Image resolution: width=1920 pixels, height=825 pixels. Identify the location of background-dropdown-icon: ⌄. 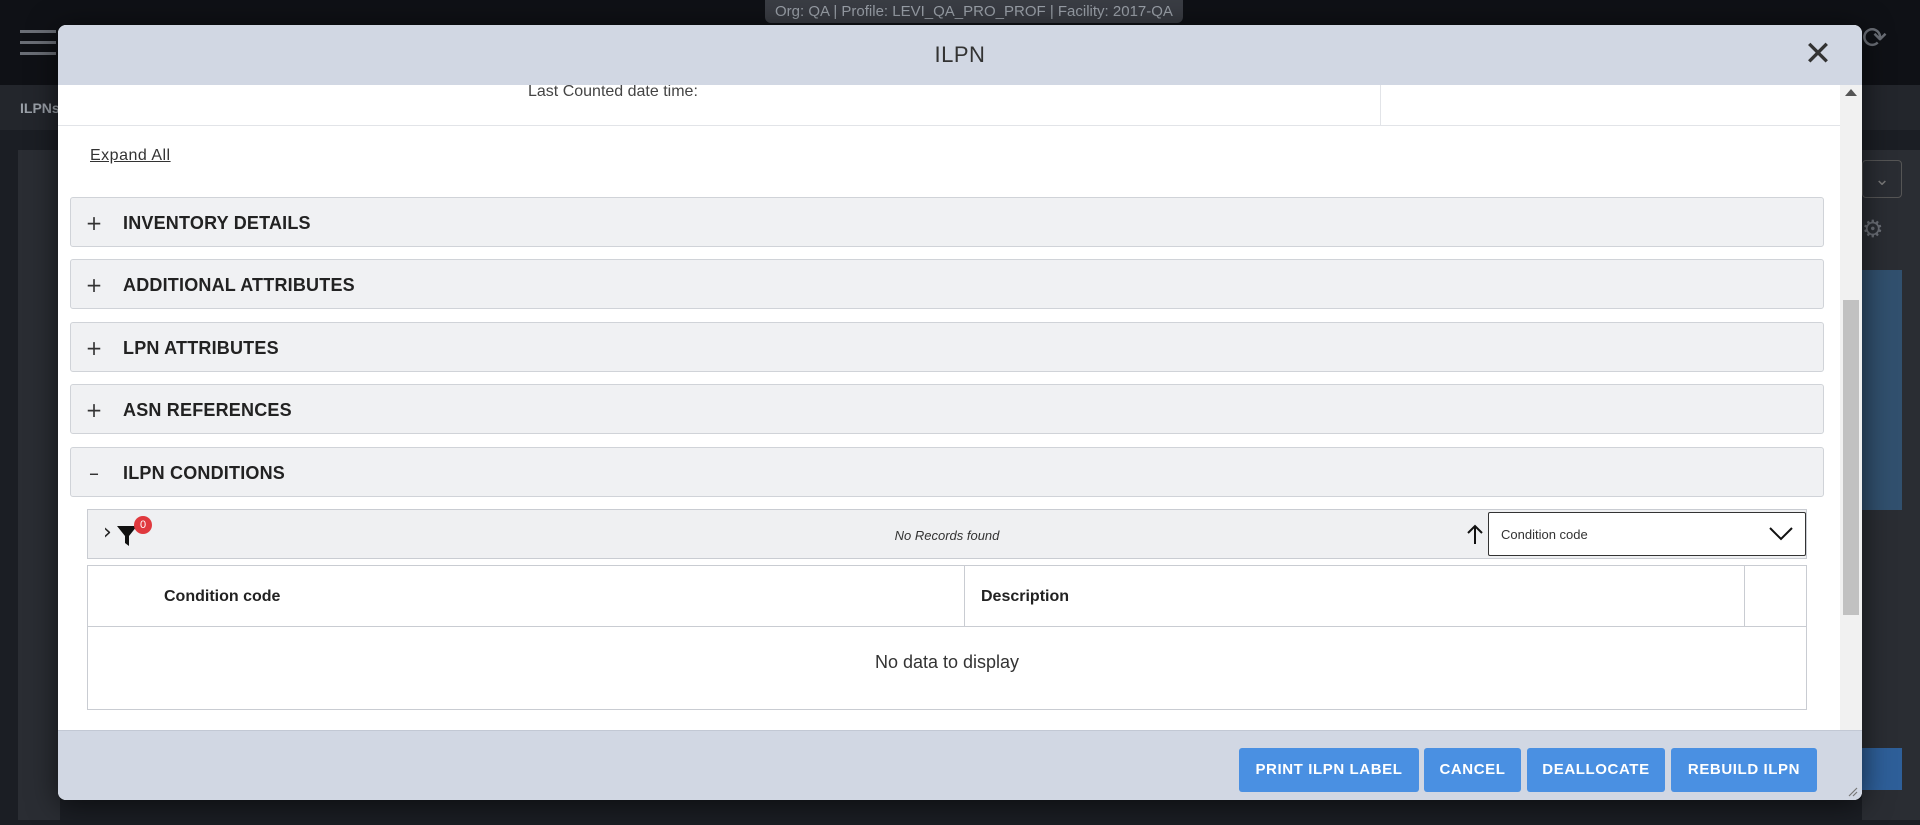
(1882, 179).